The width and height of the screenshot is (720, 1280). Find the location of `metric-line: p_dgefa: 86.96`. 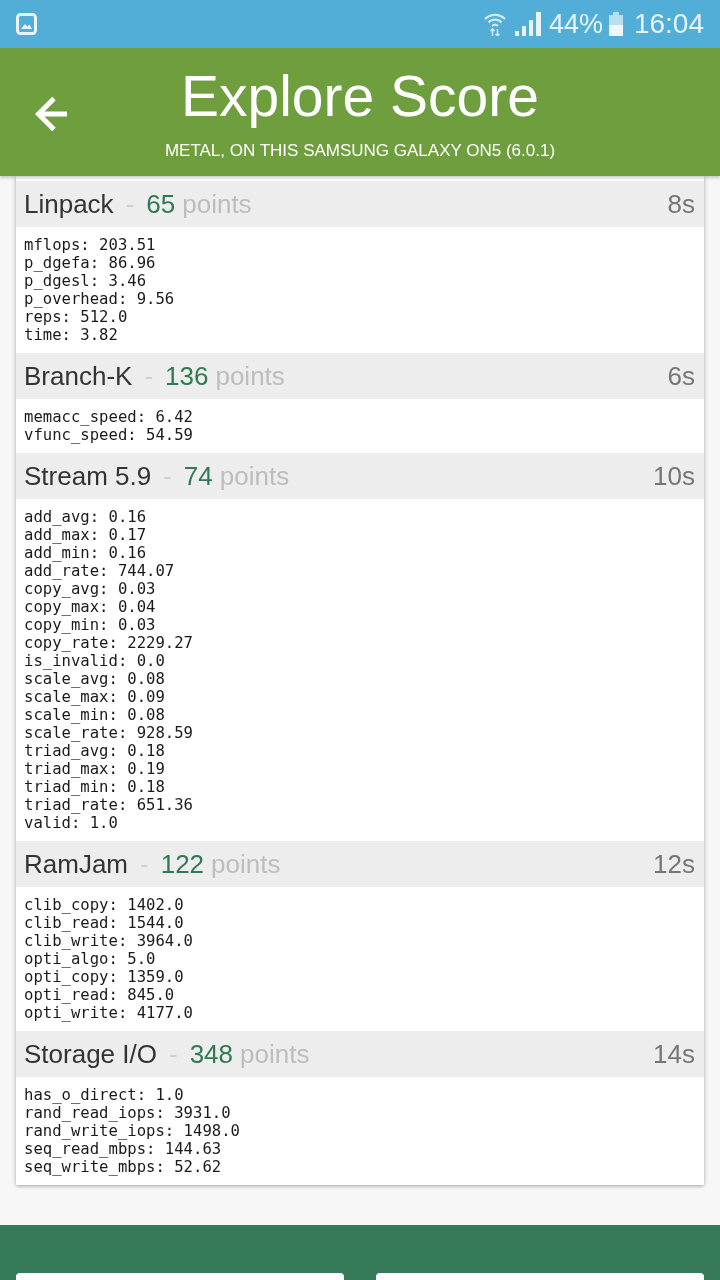

metric-line: p_dgefa: 86.96 is located at coordinates (90, 263).